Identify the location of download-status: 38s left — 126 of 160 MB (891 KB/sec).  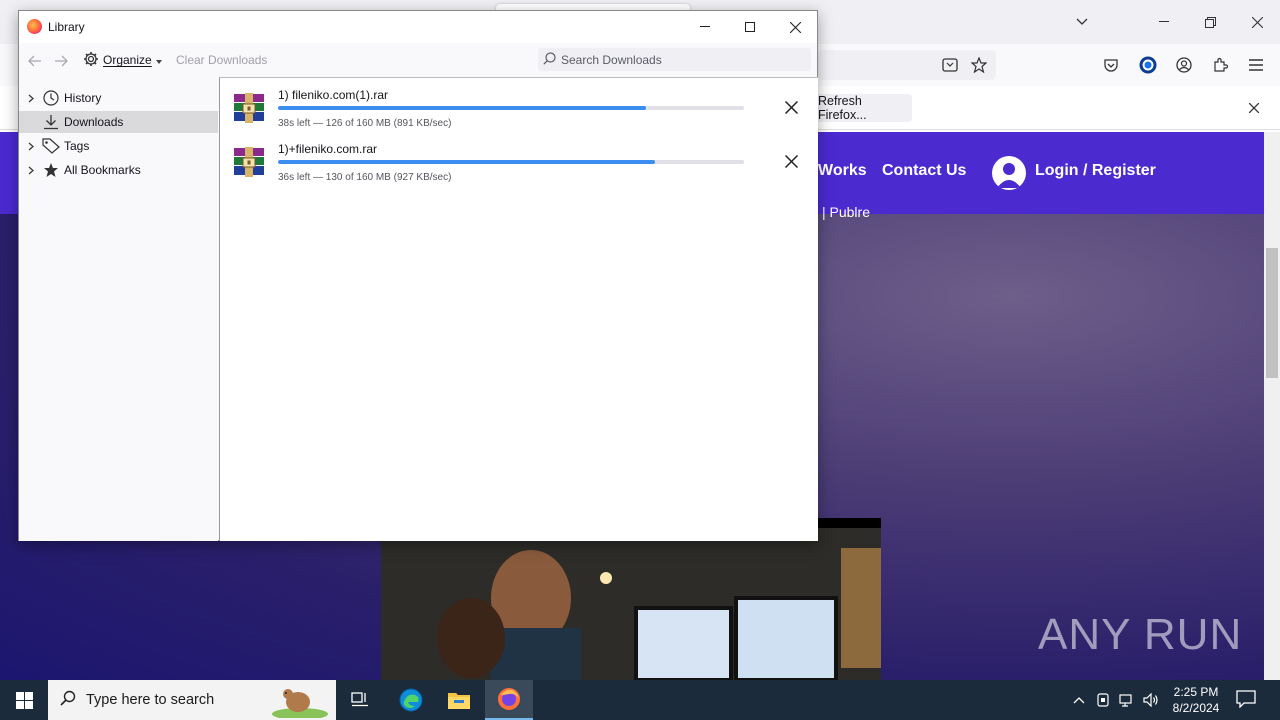
(365, 123).